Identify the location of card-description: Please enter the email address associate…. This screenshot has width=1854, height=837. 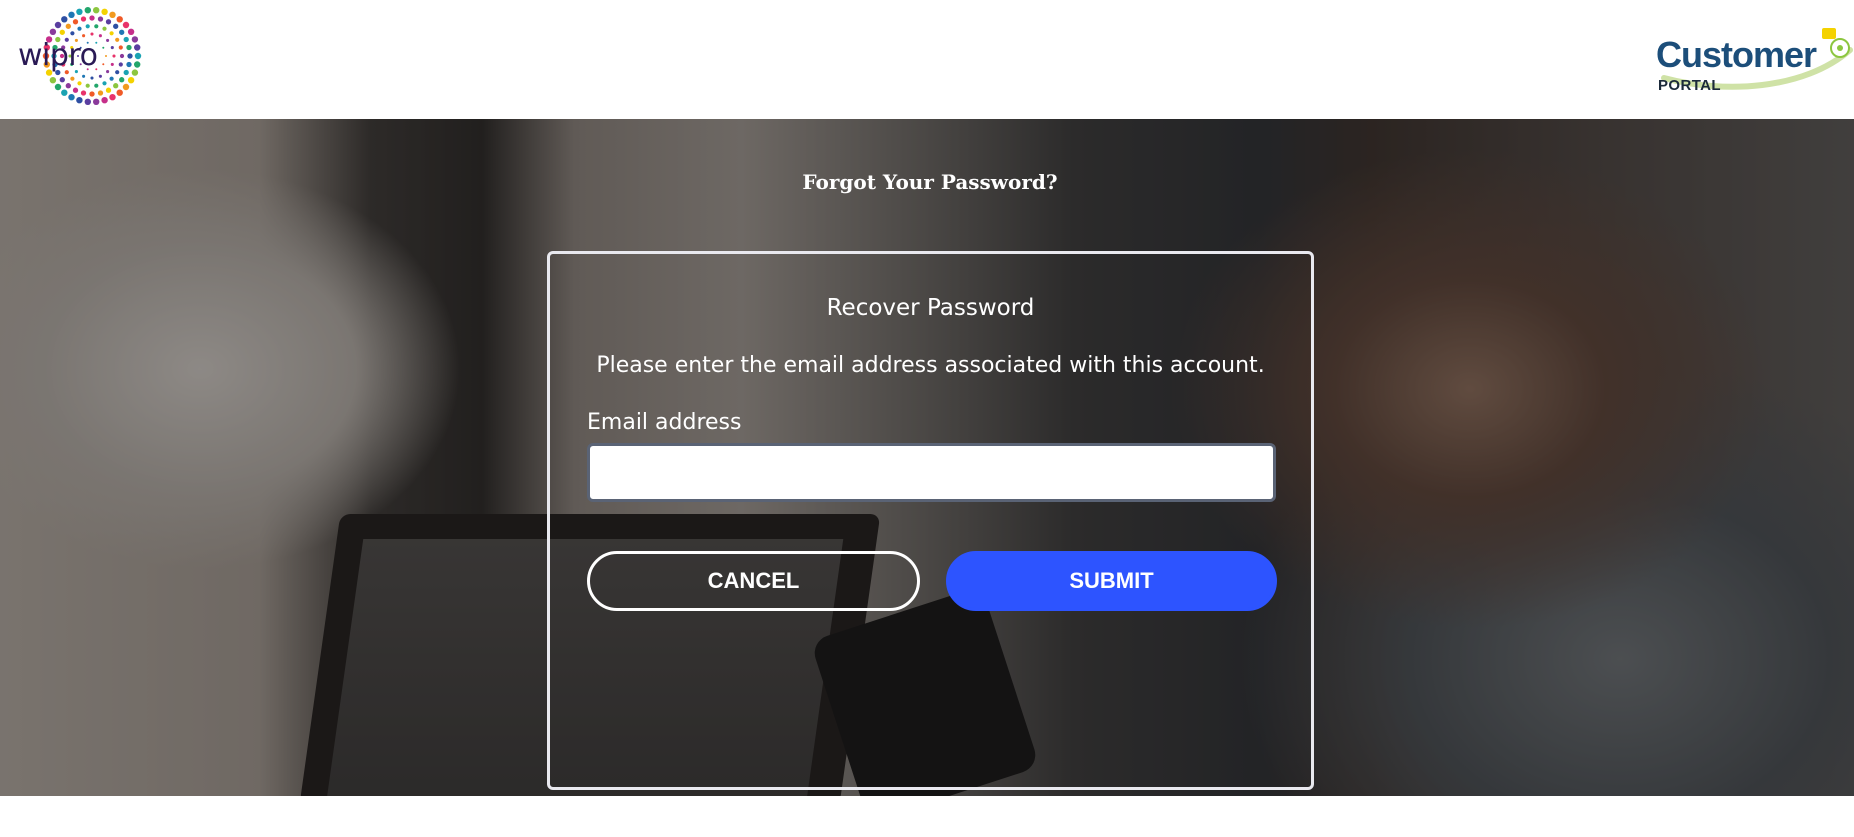
(930, 365).